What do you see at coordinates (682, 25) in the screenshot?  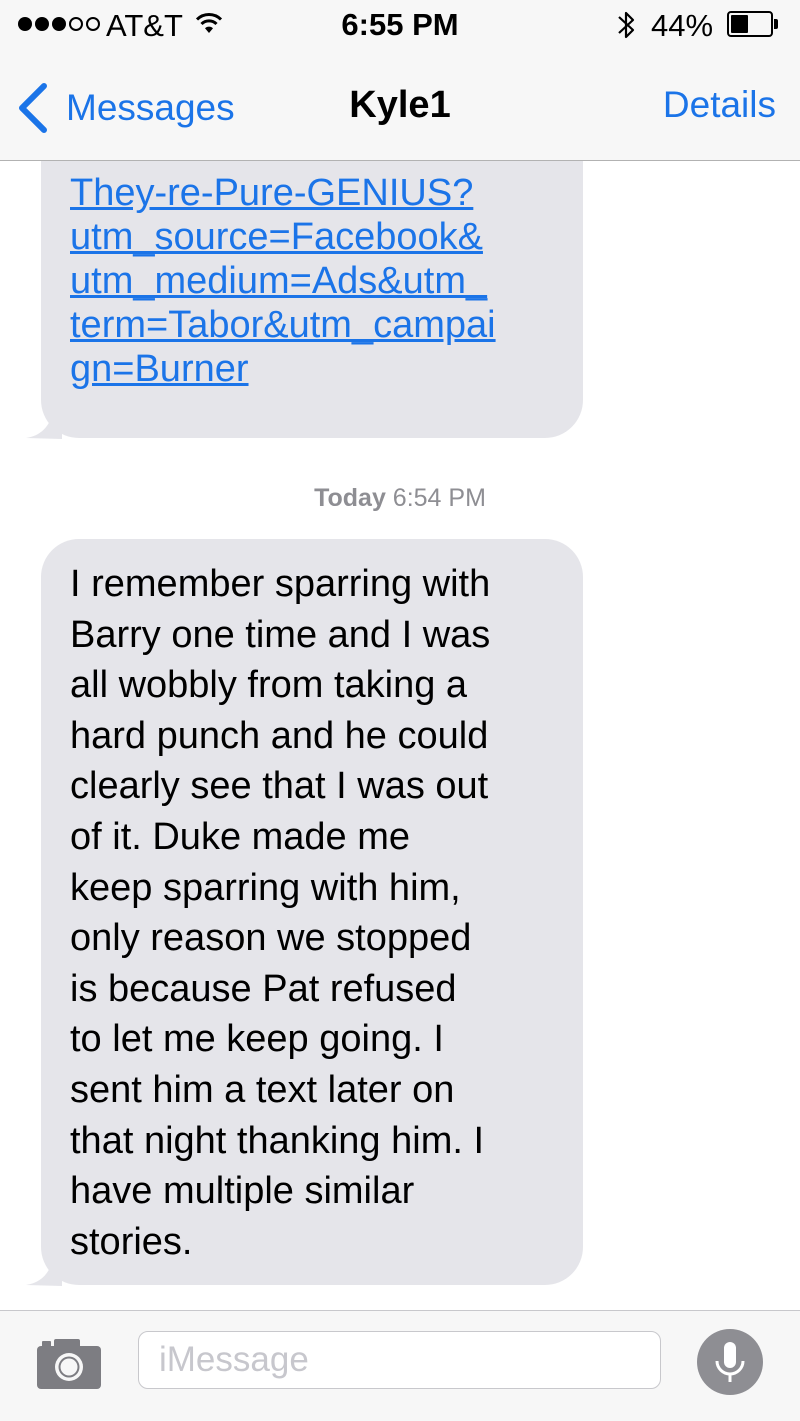 I see `battery-percent: 44%` at bounding box center [682, 25].